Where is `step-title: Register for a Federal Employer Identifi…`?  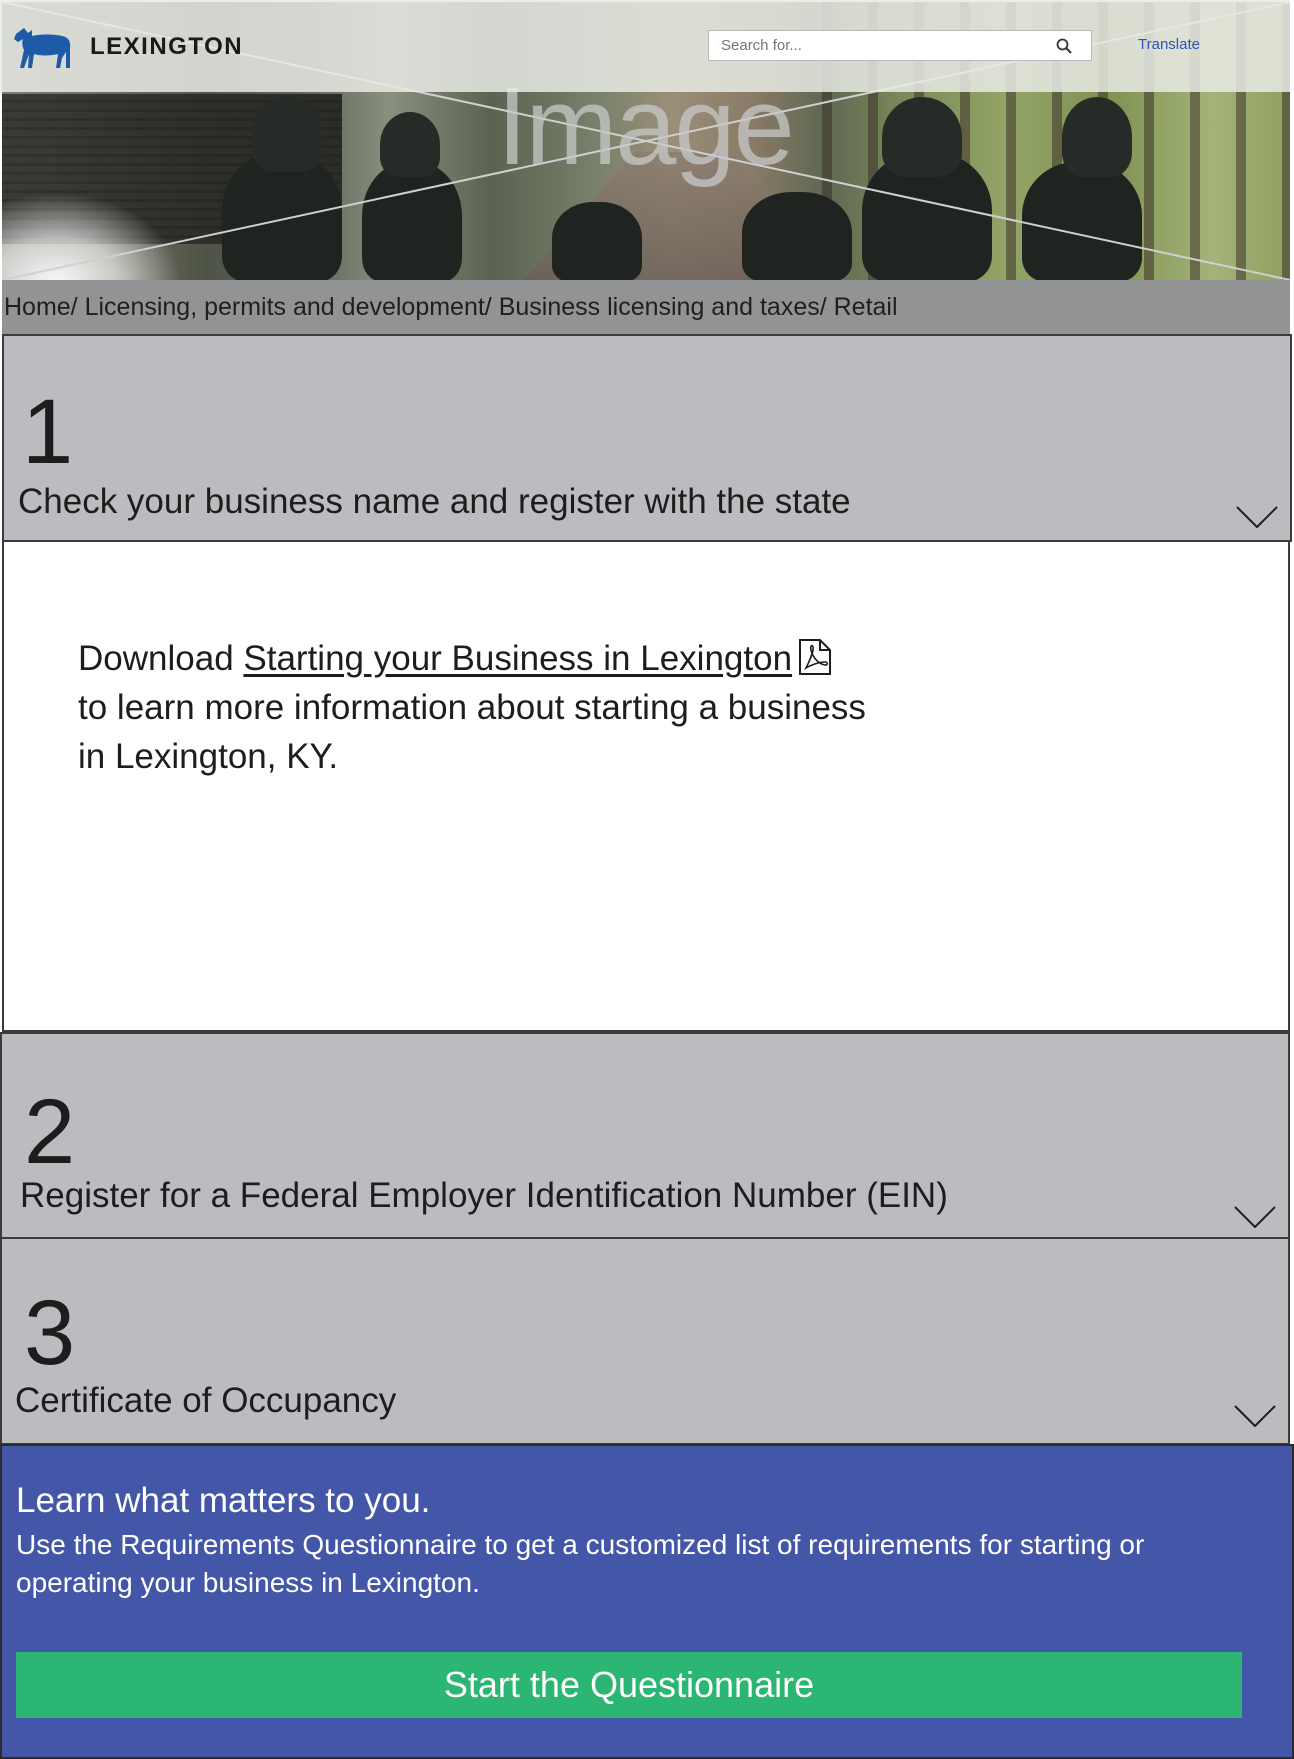
step-title: Register for a Federal Employer Identifi… is located at coordinates (484, 1195).